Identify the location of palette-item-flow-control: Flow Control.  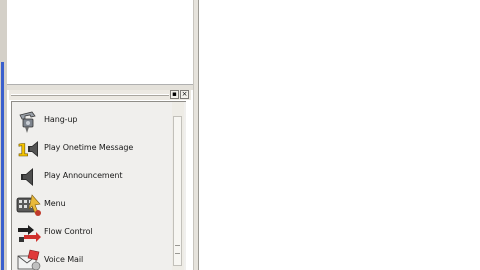
(95, 233).